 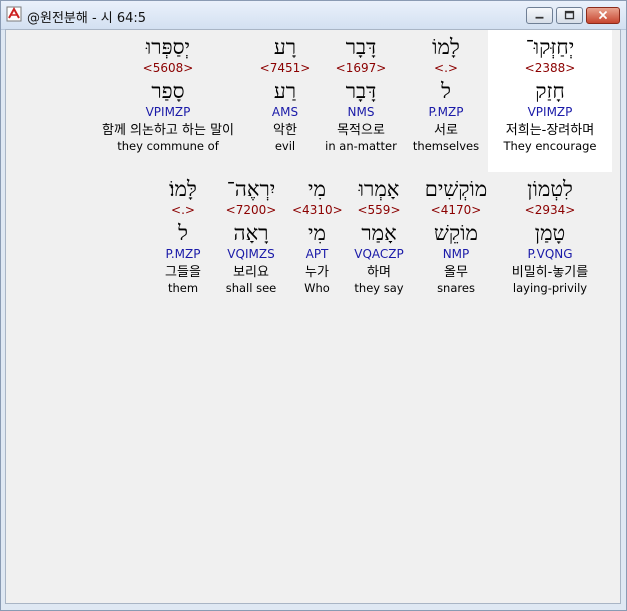 What do you see at coordinates (251, 210) in the screenshot?
I see `strong-number: <7200>` at bounding box center [251, 210].